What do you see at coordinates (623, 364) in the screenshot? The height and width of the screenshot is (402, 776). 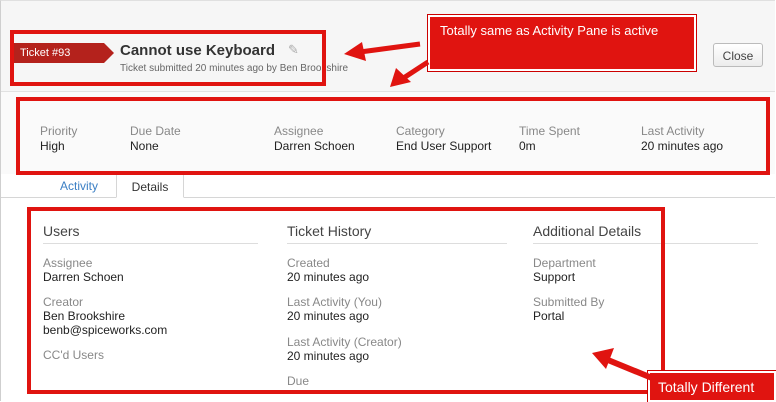 I see `annotation-arrow-bottom` at bounding box center [623, 364].